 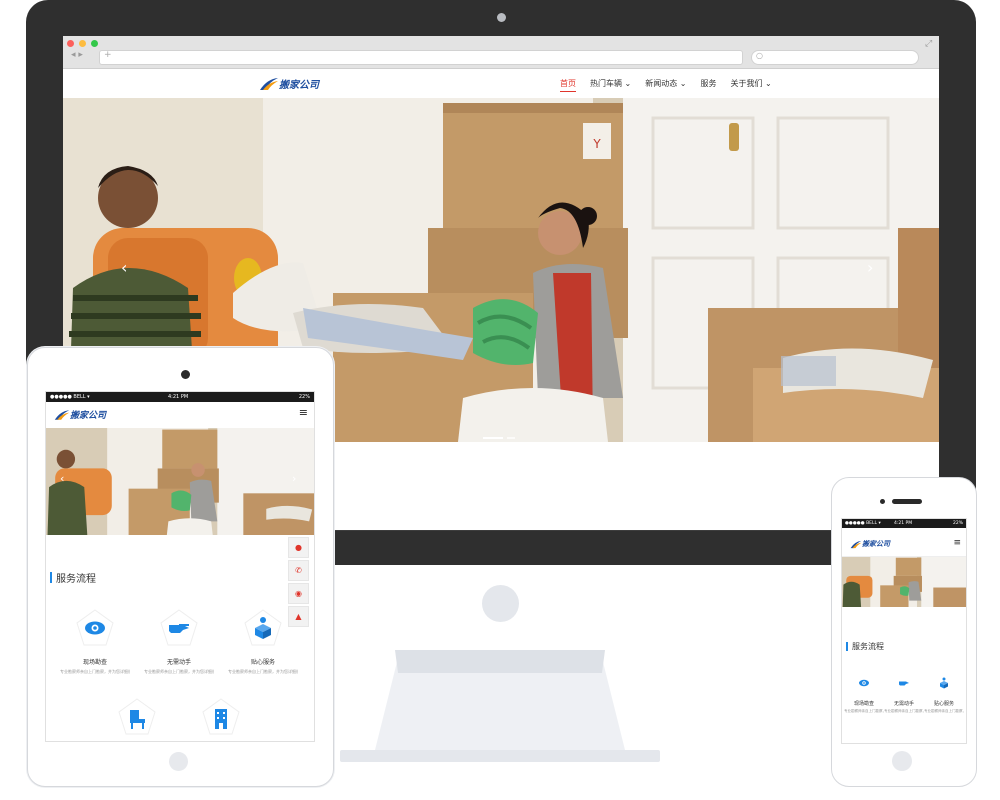 I want to click on maximize-dot, so click(x=94, y=43).